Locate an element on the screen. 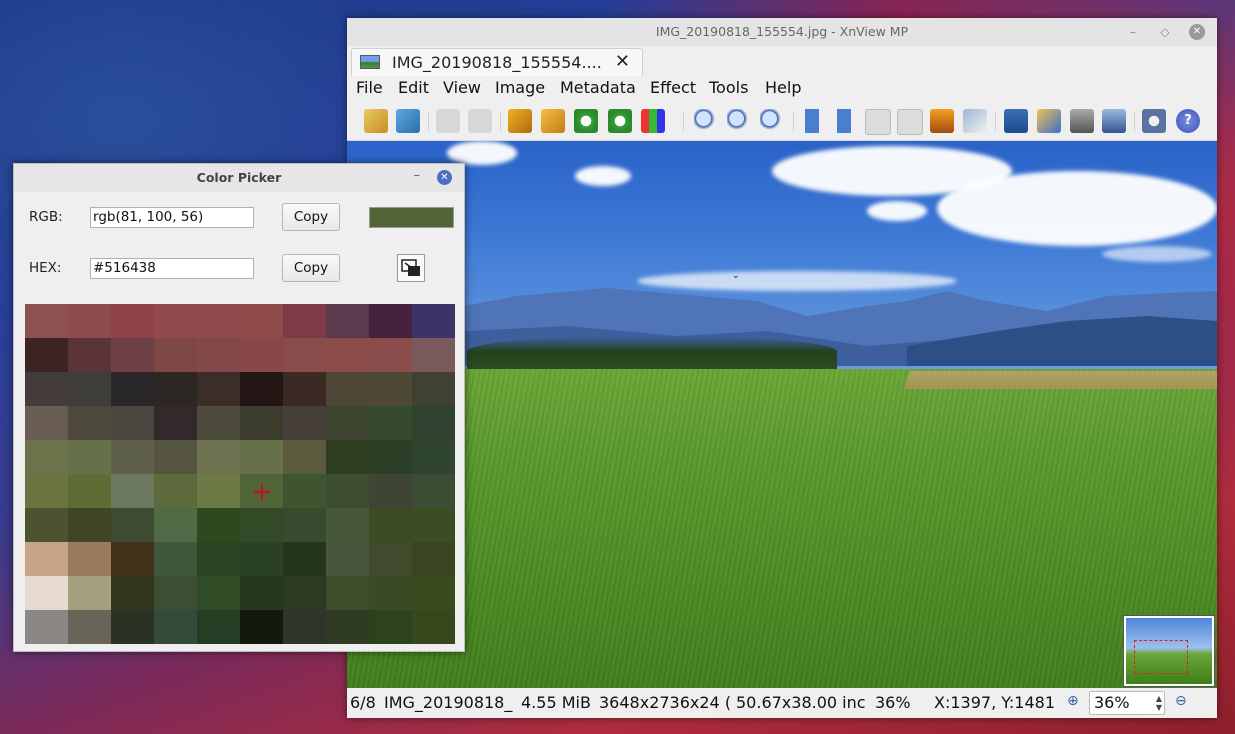 The image size is (1235, 734). zoom-in-icon is located at coordinates (706, 121).